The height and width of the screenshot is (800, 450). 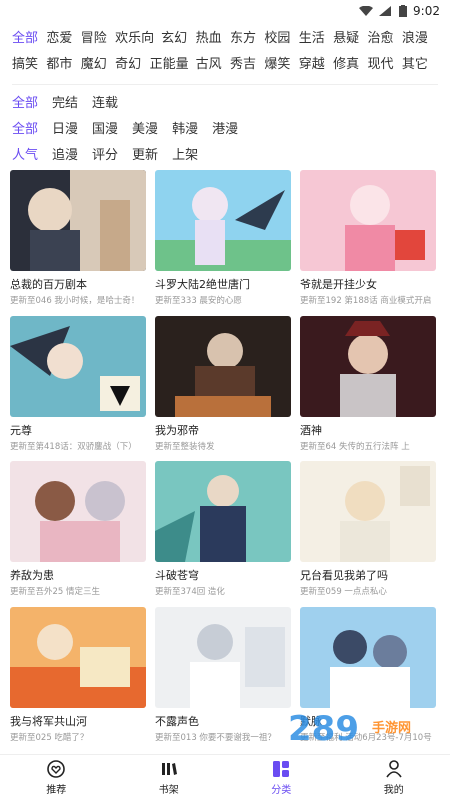 I want to click on region-filter: 全部 日漫 国漫 美漫 韩漫 港漫, so click(x=225, y=130).